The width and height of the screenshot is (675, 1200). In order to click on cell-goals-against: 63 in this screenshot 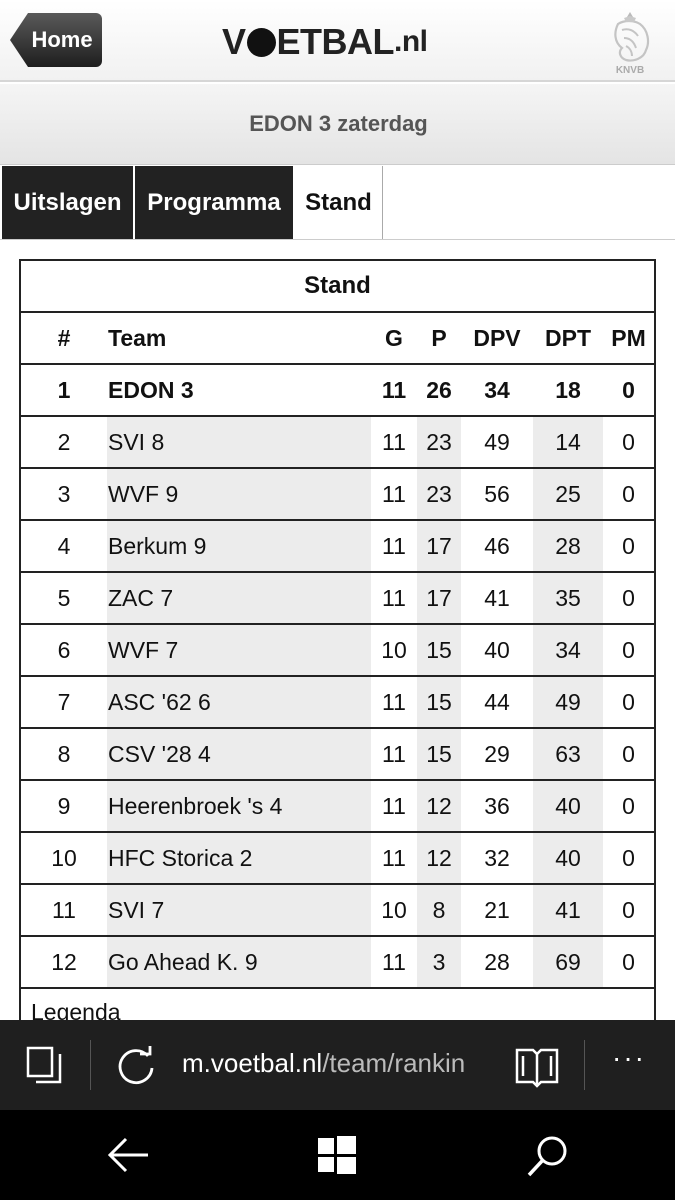, I will do `click(568, 754)`.